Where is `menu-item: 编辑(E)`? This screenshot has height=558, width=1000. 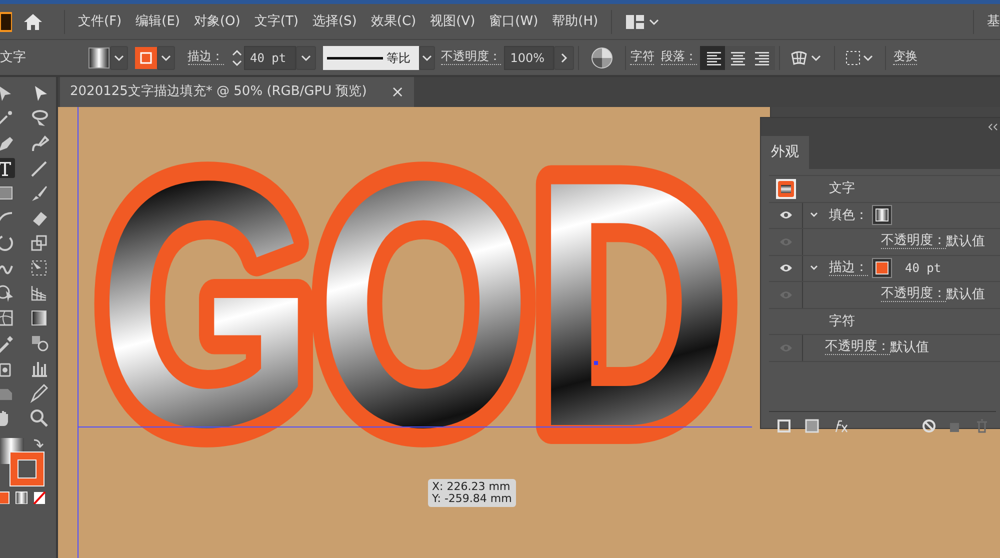 menu-item: 编辑(E) is located at coordinates (157, 22).